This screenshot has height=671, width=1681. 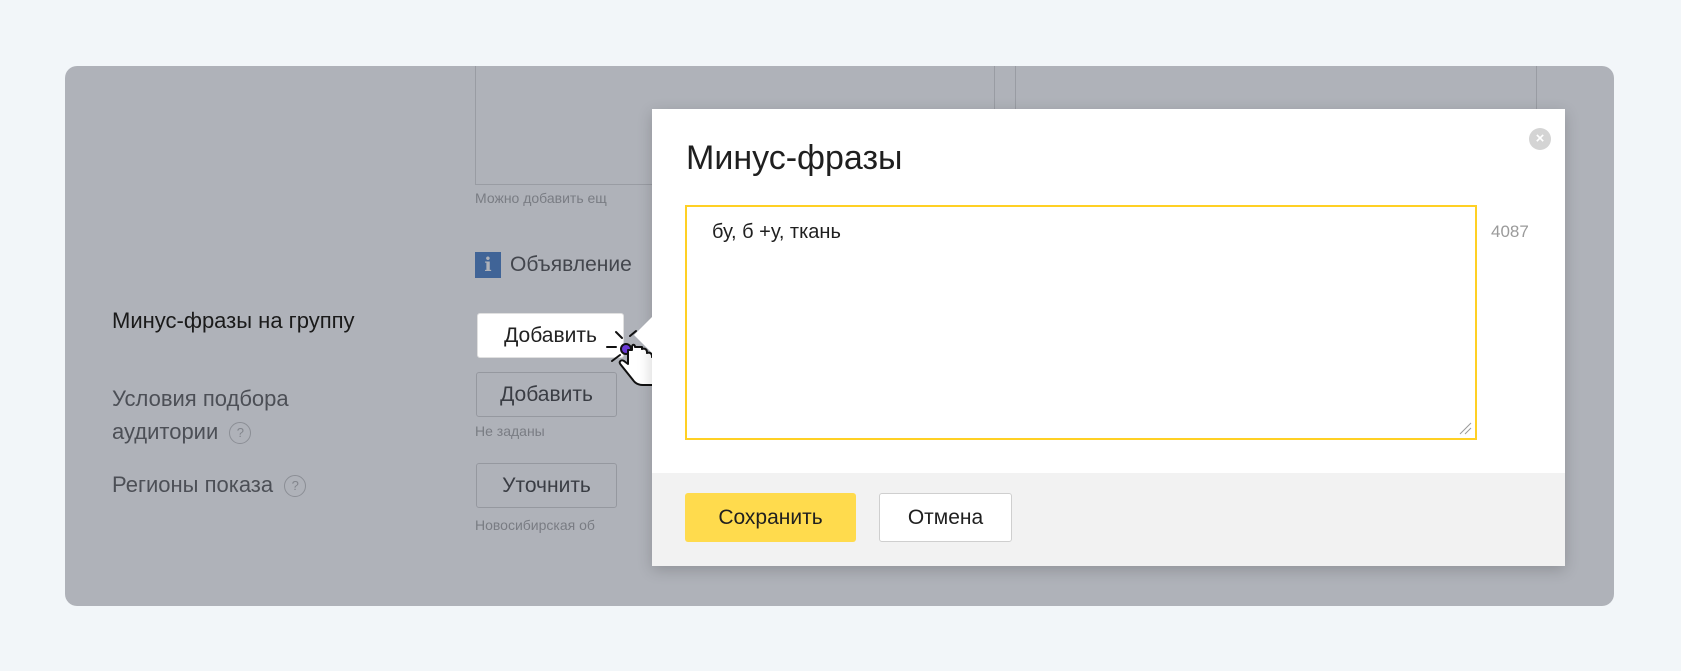 I want to click on modal-pointer-tail, so click(x=643, y=335).